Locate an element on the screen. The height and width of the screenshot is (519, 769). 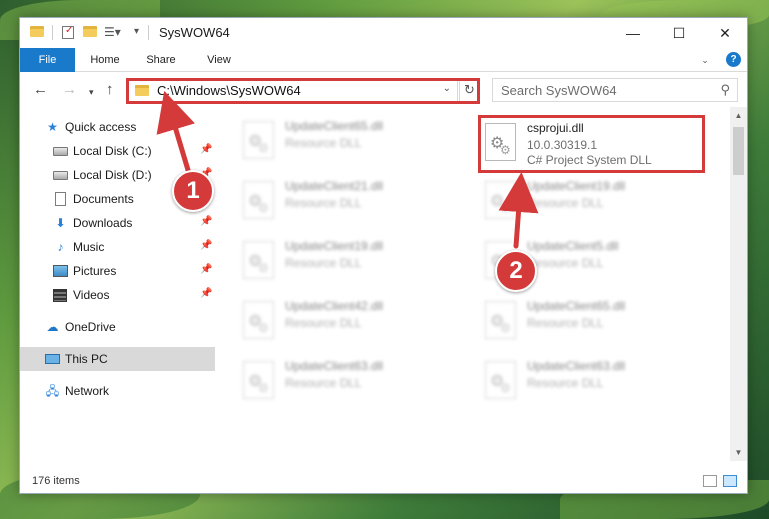
status-bar: 176 items is located at coordinates (383, 481).